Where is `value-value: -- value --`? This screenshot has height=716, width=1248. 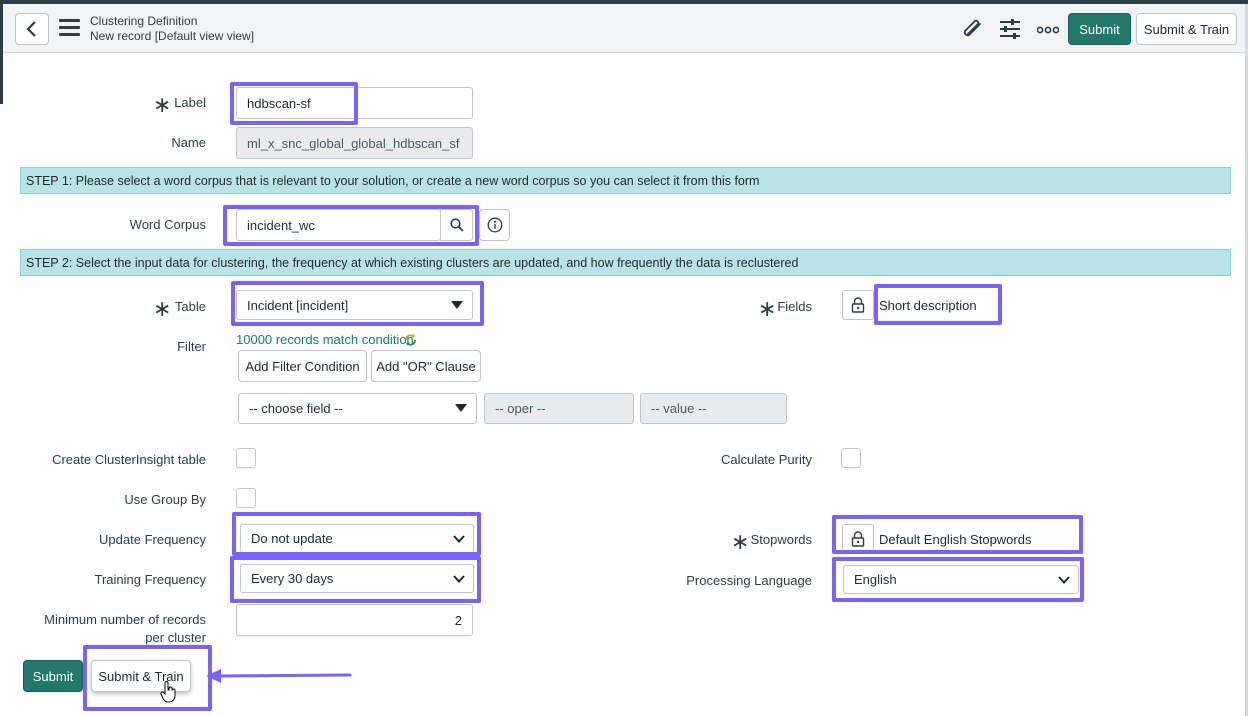
value-value: -- value -- is located at coordinates (679, 408).